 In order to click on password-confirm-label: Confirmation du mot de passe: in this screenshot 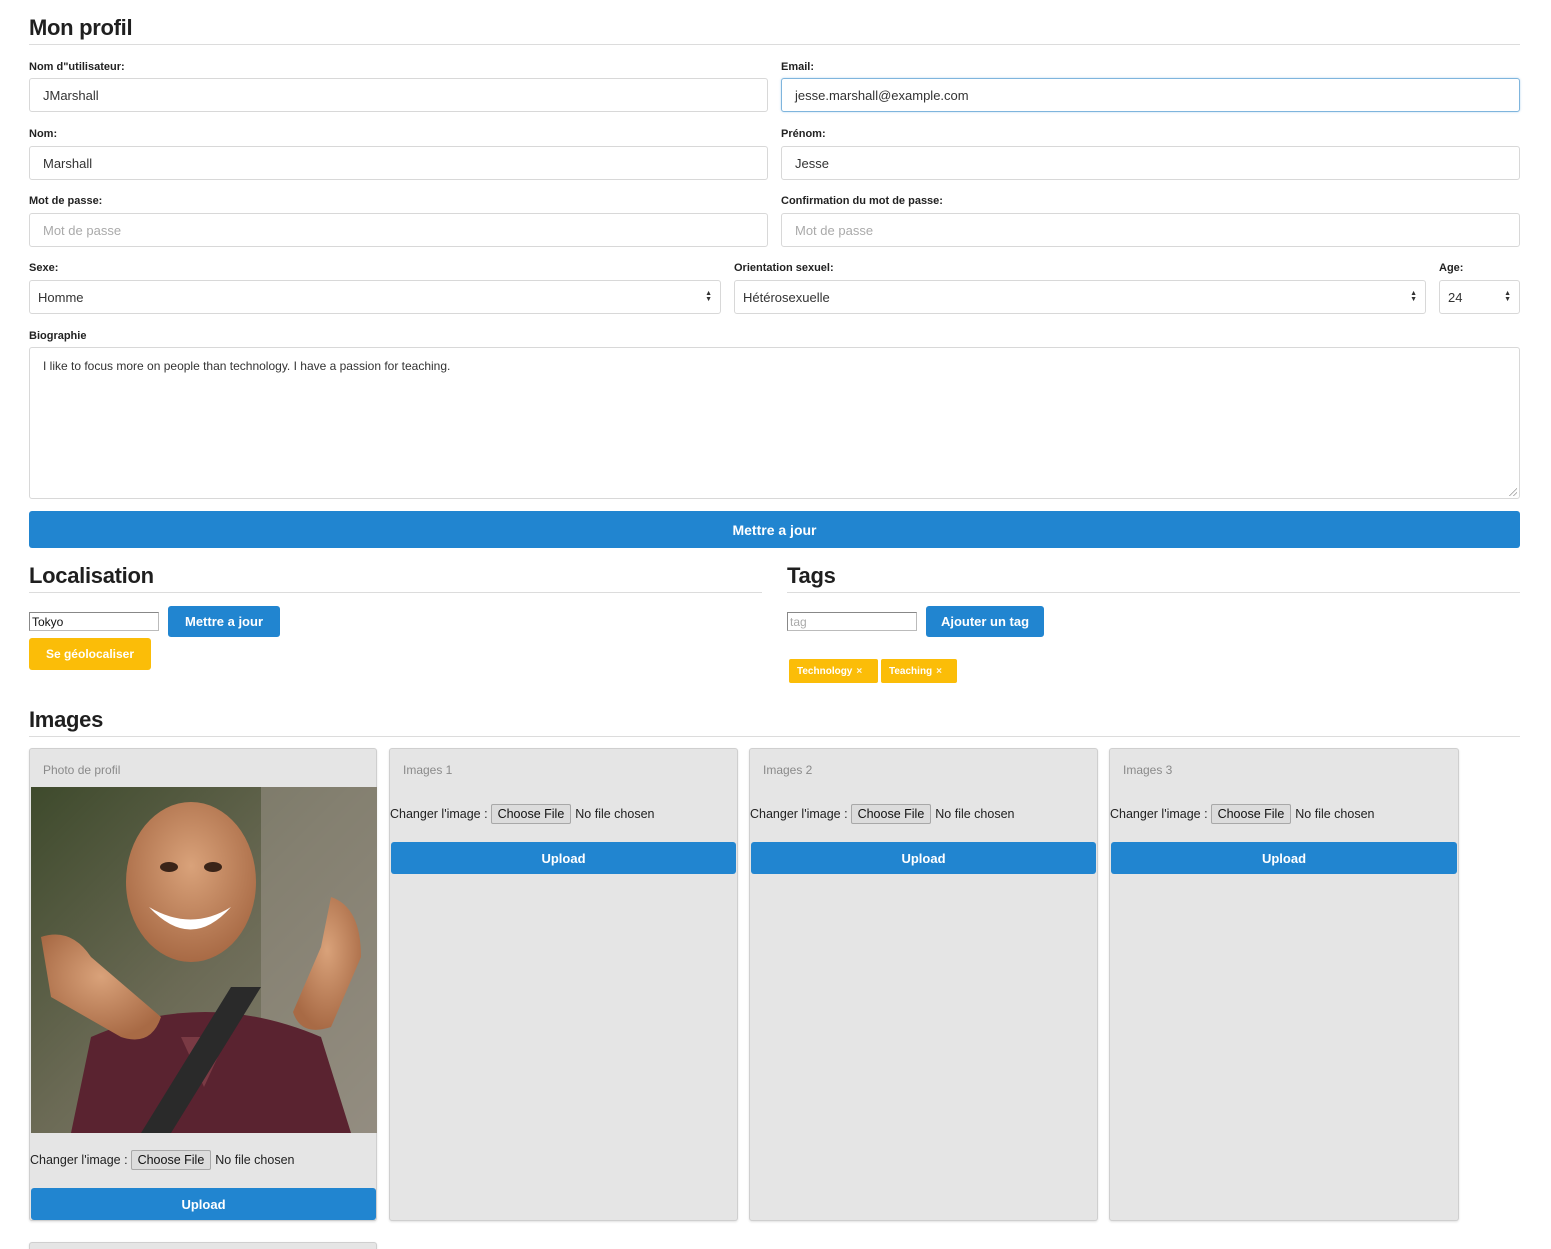, I will do `click(862, 201)`.